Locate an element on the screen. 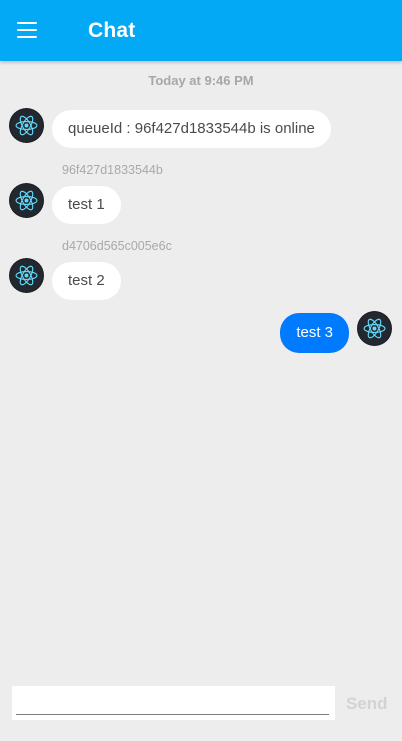 The height and width of the screenshot is (741, 402). page-title: Chat is located at coordinates (112, 30).